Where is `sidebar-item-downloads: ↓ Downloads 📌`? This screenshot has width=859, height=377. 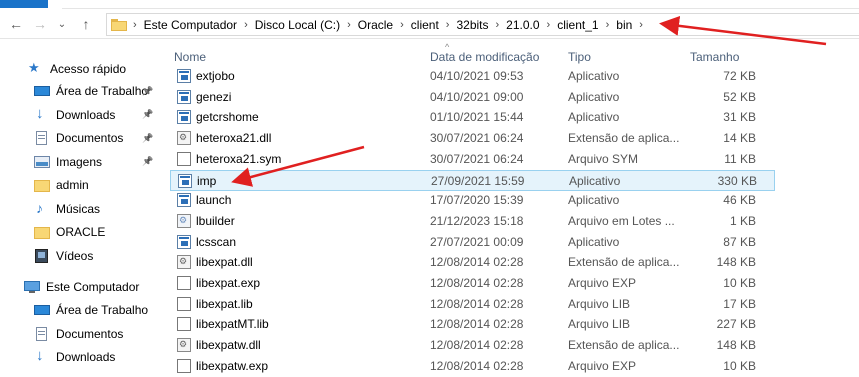 sidebar-item-downloads: ↓ Downloads 📌 is located at coordinates (80, 115).